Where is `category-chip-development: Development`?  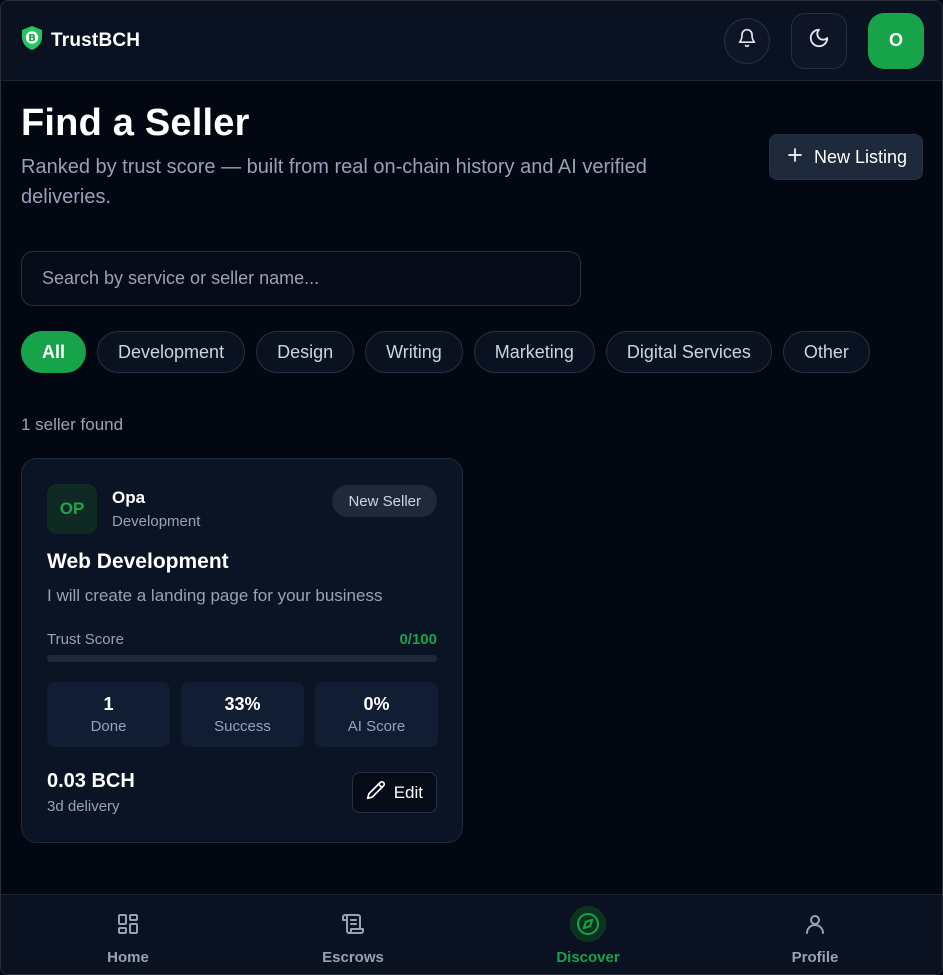 category-chip-development: Development is located at coordinates (171, 352).